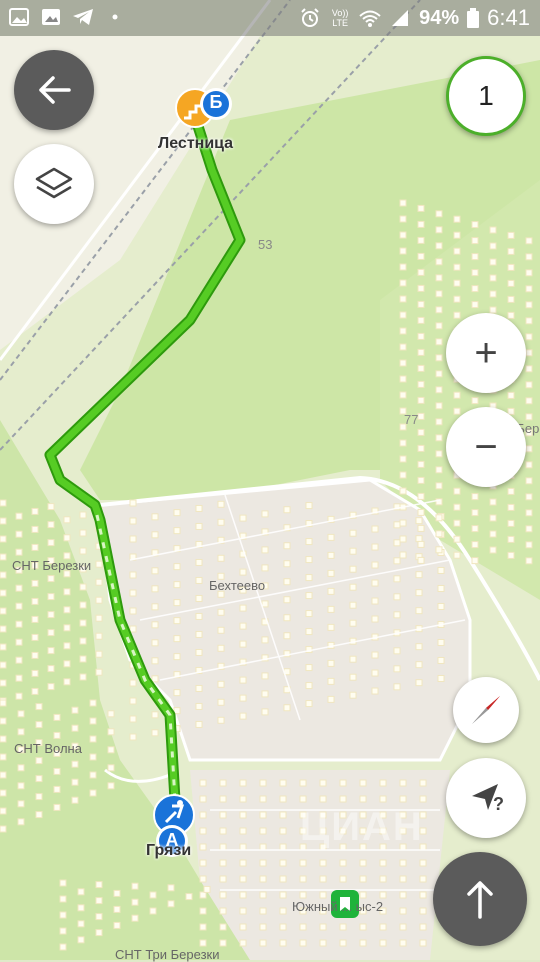  I want to click on locate-button: ?, so click(486, 798).